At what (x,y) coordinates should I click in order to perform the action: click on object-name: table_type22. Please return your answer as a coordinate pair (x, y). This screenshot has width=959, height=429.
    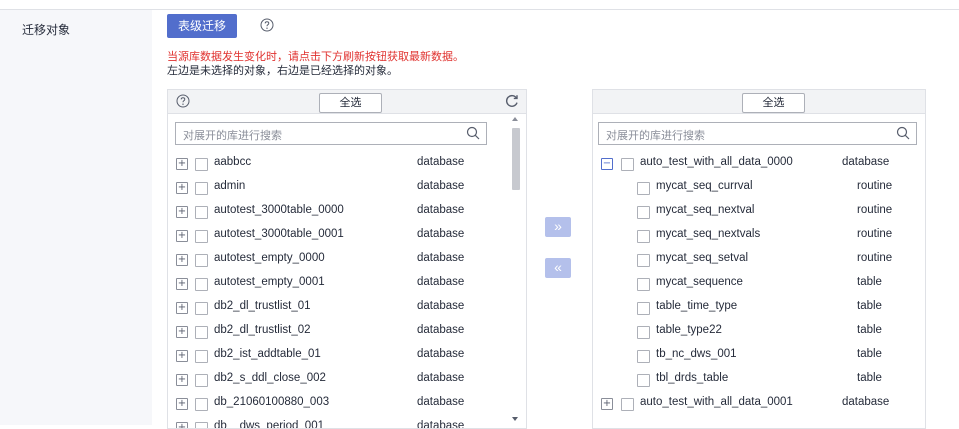
    Looking at the image, I should click on (689, 330).